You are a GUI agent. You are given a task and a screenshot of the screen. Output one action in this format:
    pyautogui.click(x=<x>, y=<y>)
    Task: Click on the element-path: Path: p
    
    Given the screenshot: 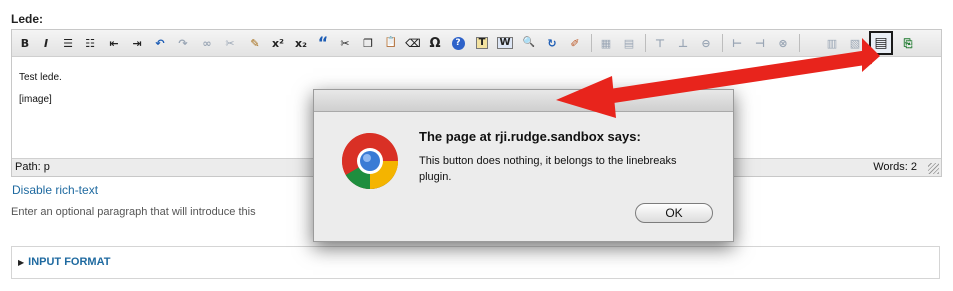 What is the action you would take?
    pyautogui.click(x=32, y=167)
    